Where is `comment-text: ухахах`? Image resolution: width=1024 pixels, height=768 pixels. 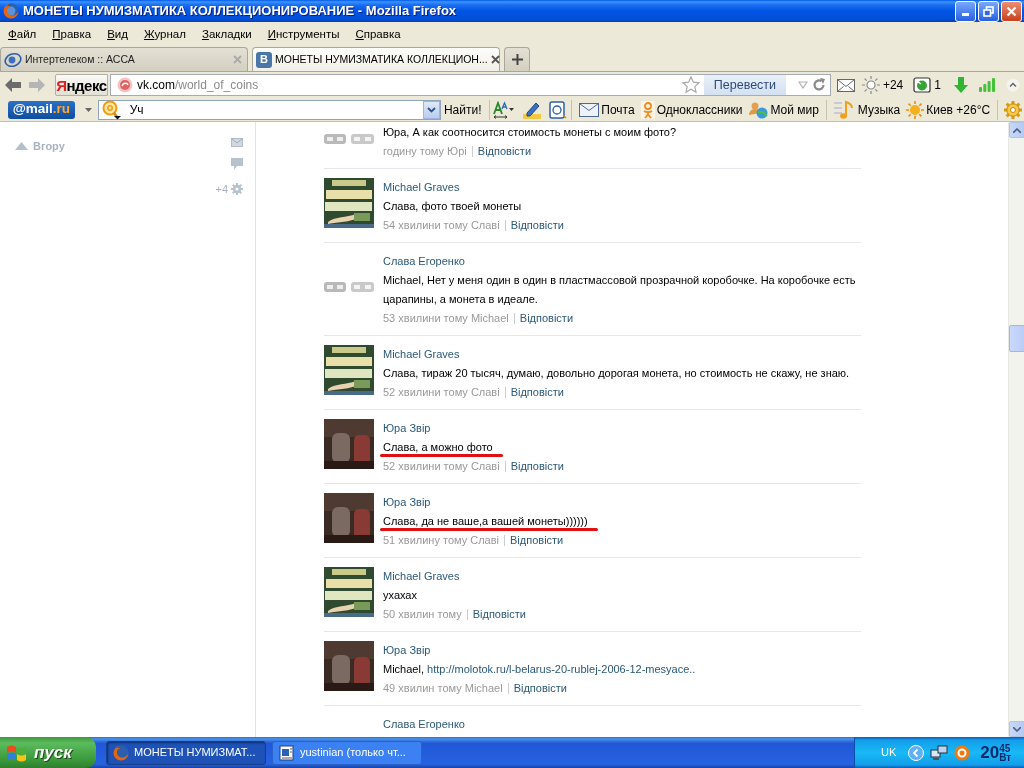
comment-text: ухахах is located at coordinates (400, 595).